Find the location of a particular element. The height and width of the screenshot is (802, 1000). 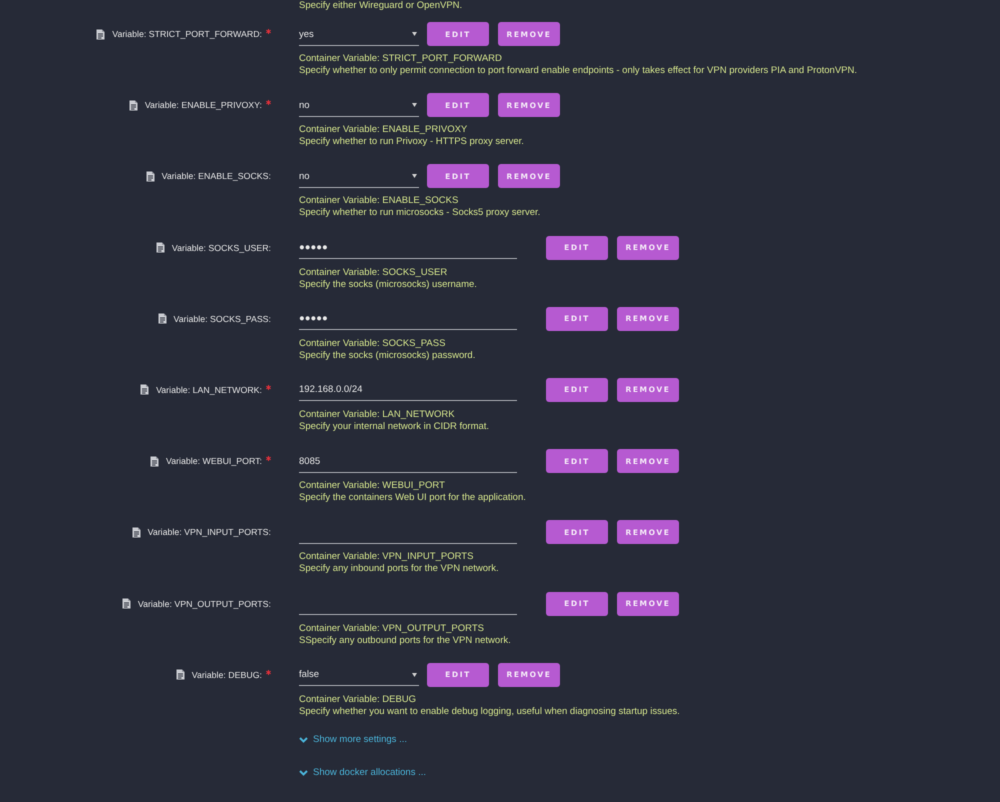

container-variable-note: Container Variable: DEBUG is located at coordinates (357, 700).